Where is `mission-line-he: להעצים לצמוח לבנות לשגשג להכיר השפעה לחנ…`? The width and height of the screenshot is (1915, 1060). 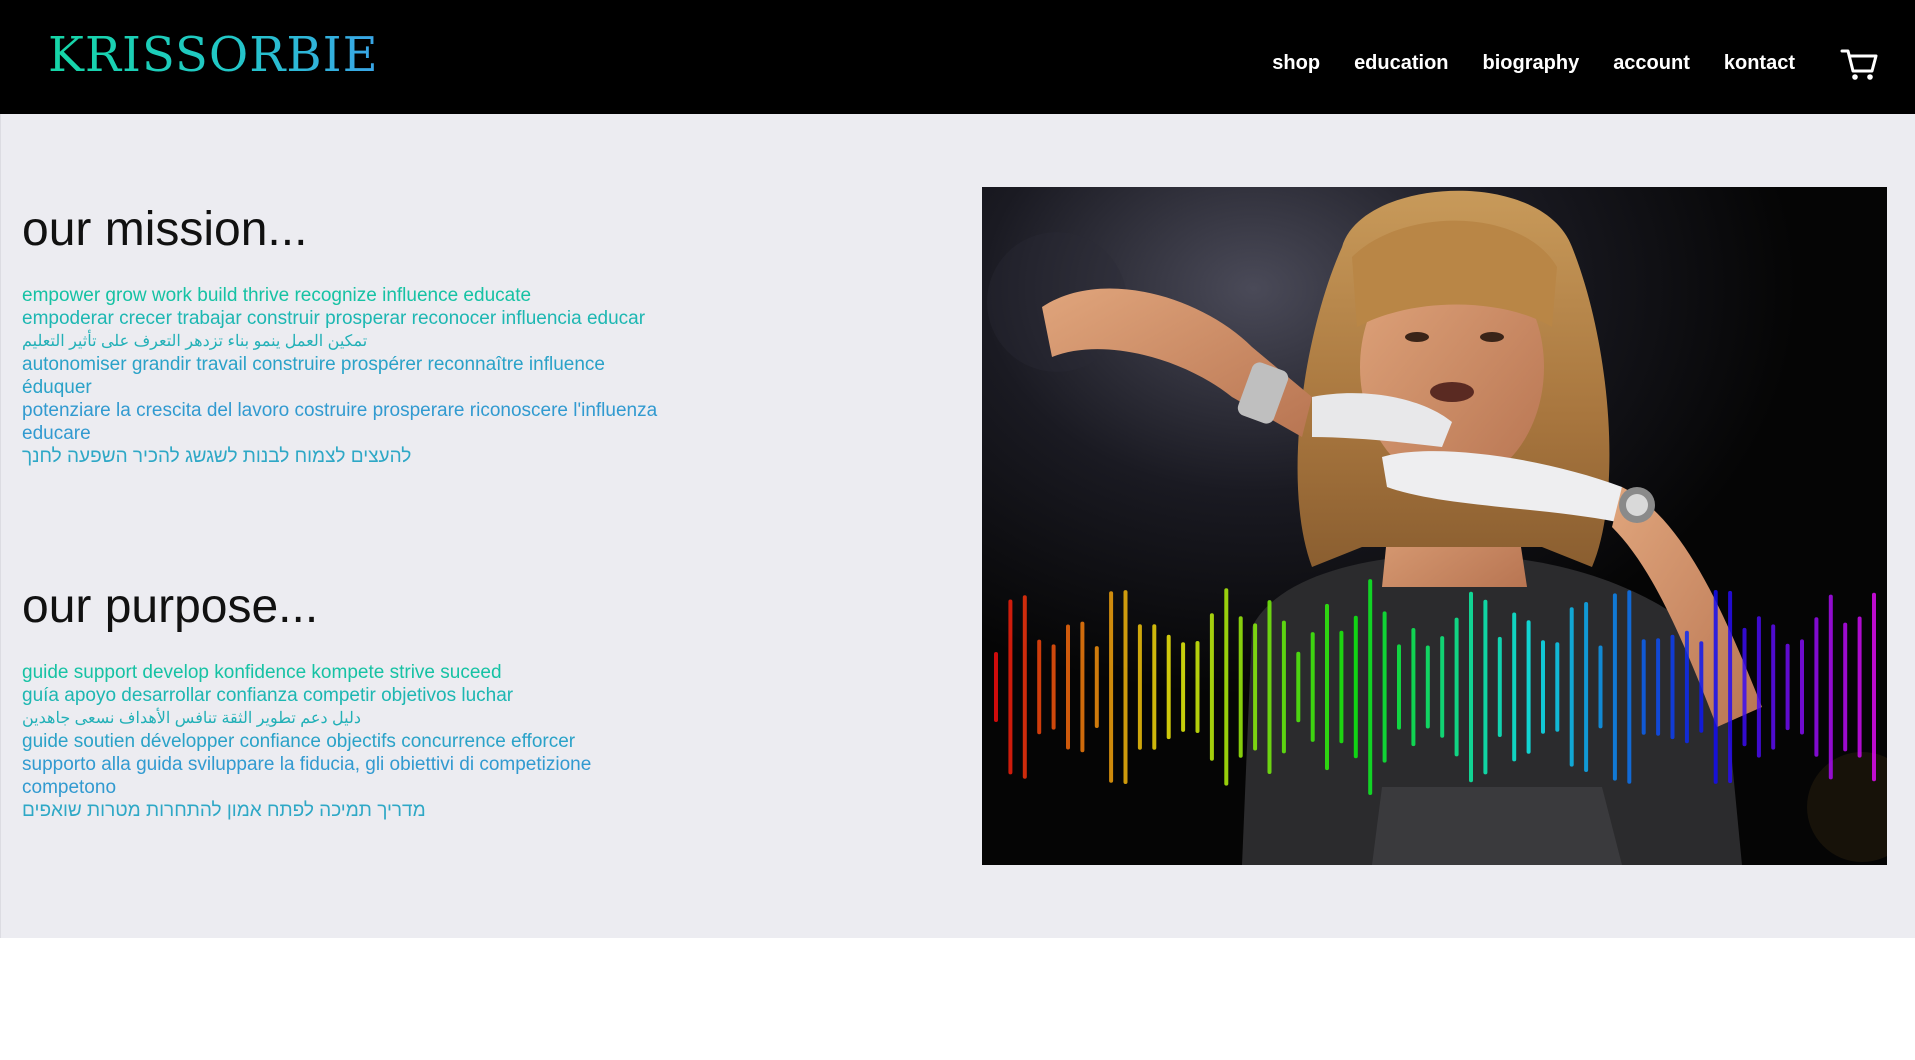 mission-line-he: להעצים לצמוח לבנות לשגשג להכיר השפעה לחנ… is located at coordinates (217, 456).